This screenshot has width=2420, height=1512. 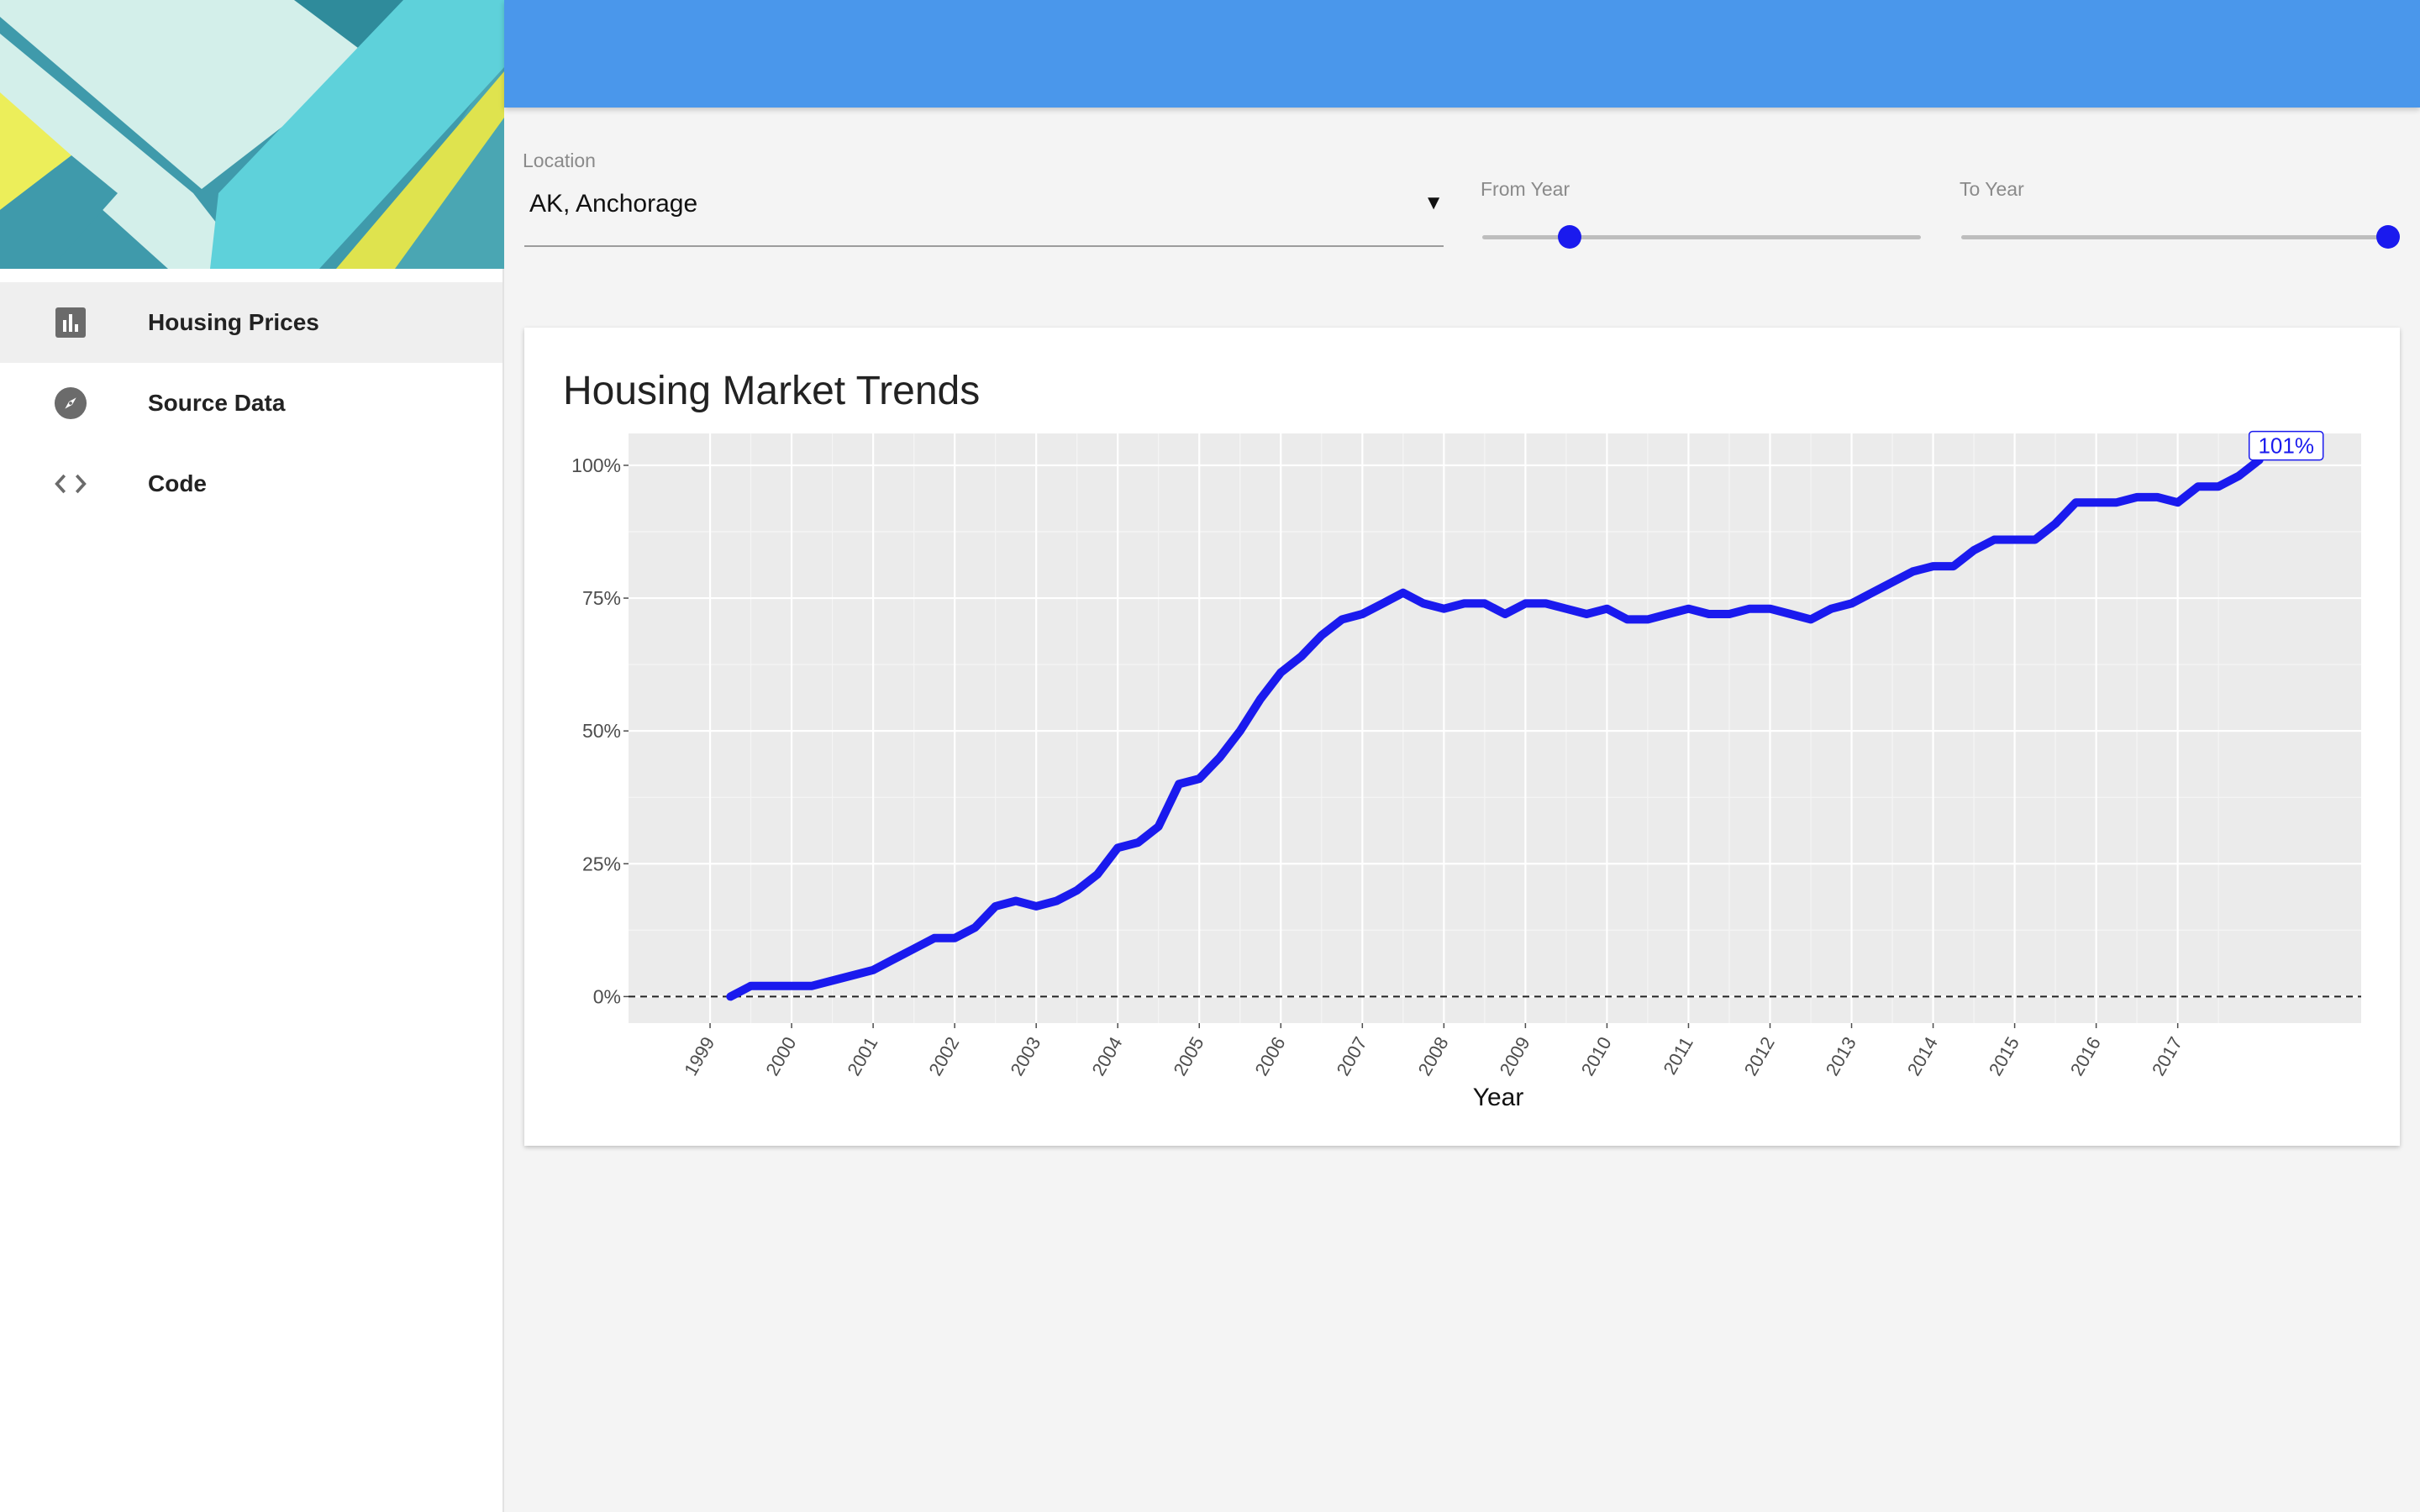 What do you see at coordinates (251, 484) in the screenshot?
I see `sidebar-item-code: Code` at bounding box center [251, 484].